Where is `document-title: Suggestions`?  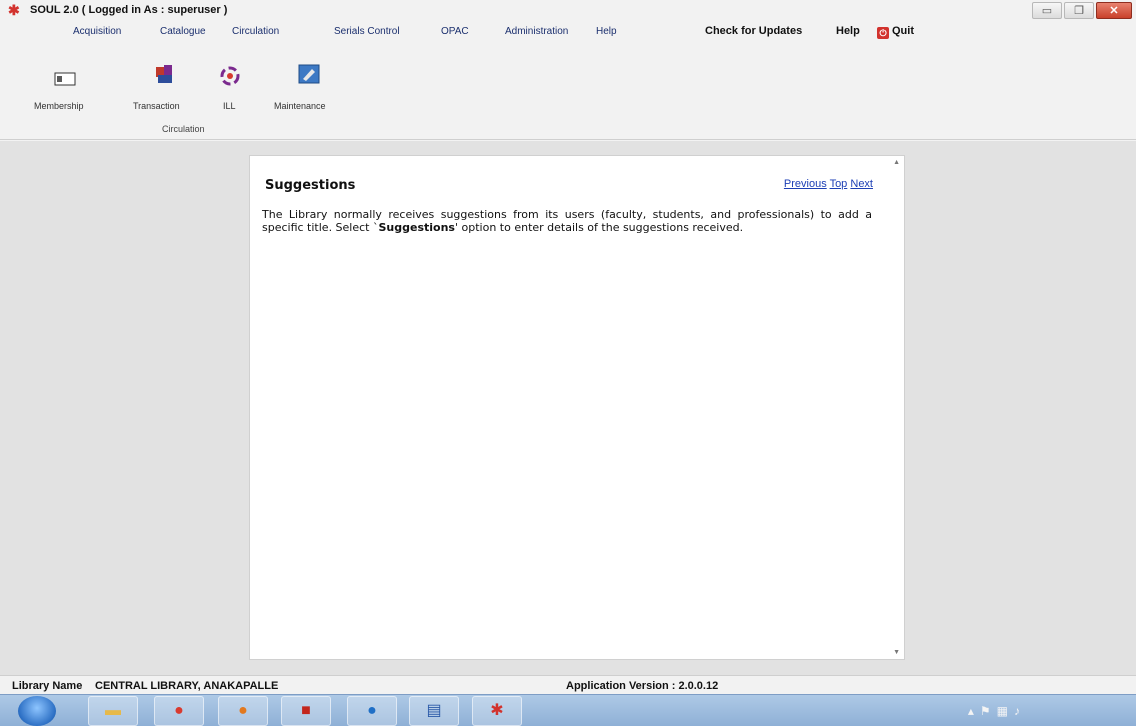 document-title: Suggestions is located at coordinates (310, 185).